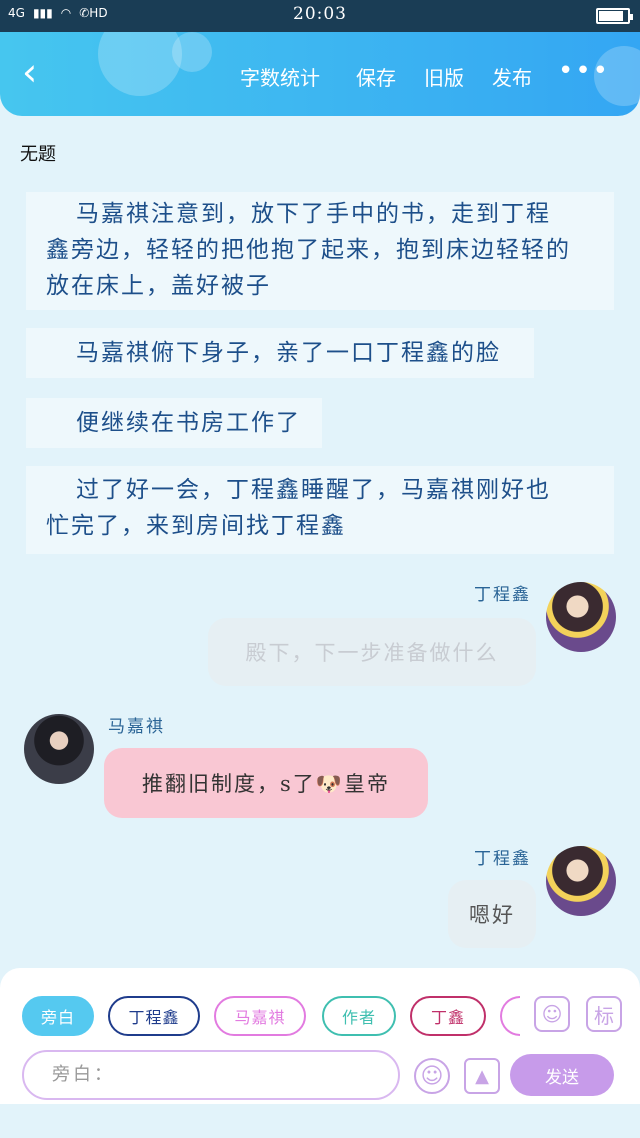 This screenshot has height=1138, width=640. I want to click on role-chip-ma: 马嘉祺, so click(260, 1016).